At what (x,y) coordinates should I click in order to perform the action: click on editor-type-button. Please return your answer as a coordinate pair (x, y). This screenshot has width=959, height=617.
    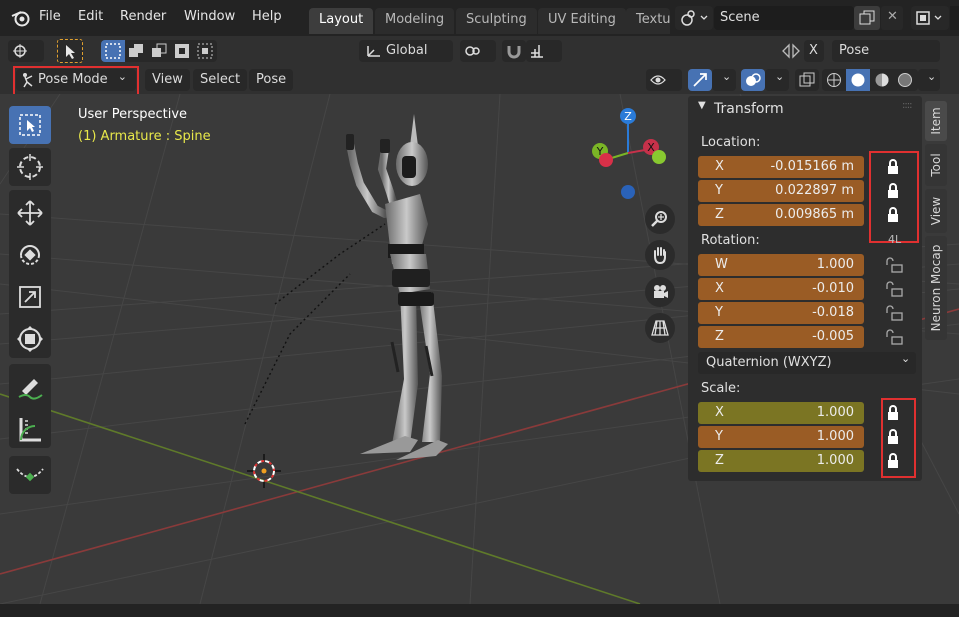
    Looking at the image, I should click on (26, 51).